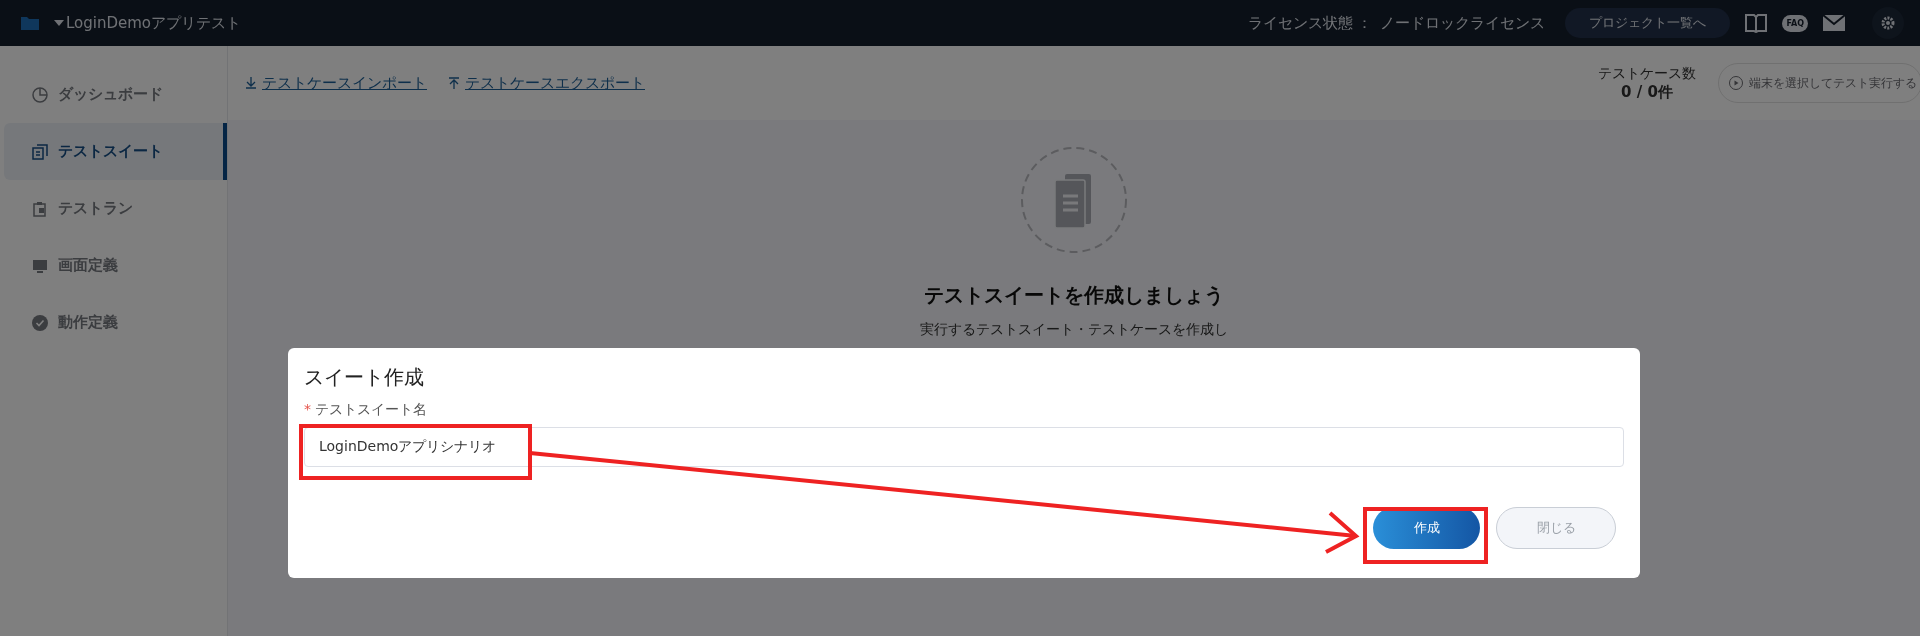 This screenshot has height=636, width=1920. I want to click on folder-icon, so click(30, 23).